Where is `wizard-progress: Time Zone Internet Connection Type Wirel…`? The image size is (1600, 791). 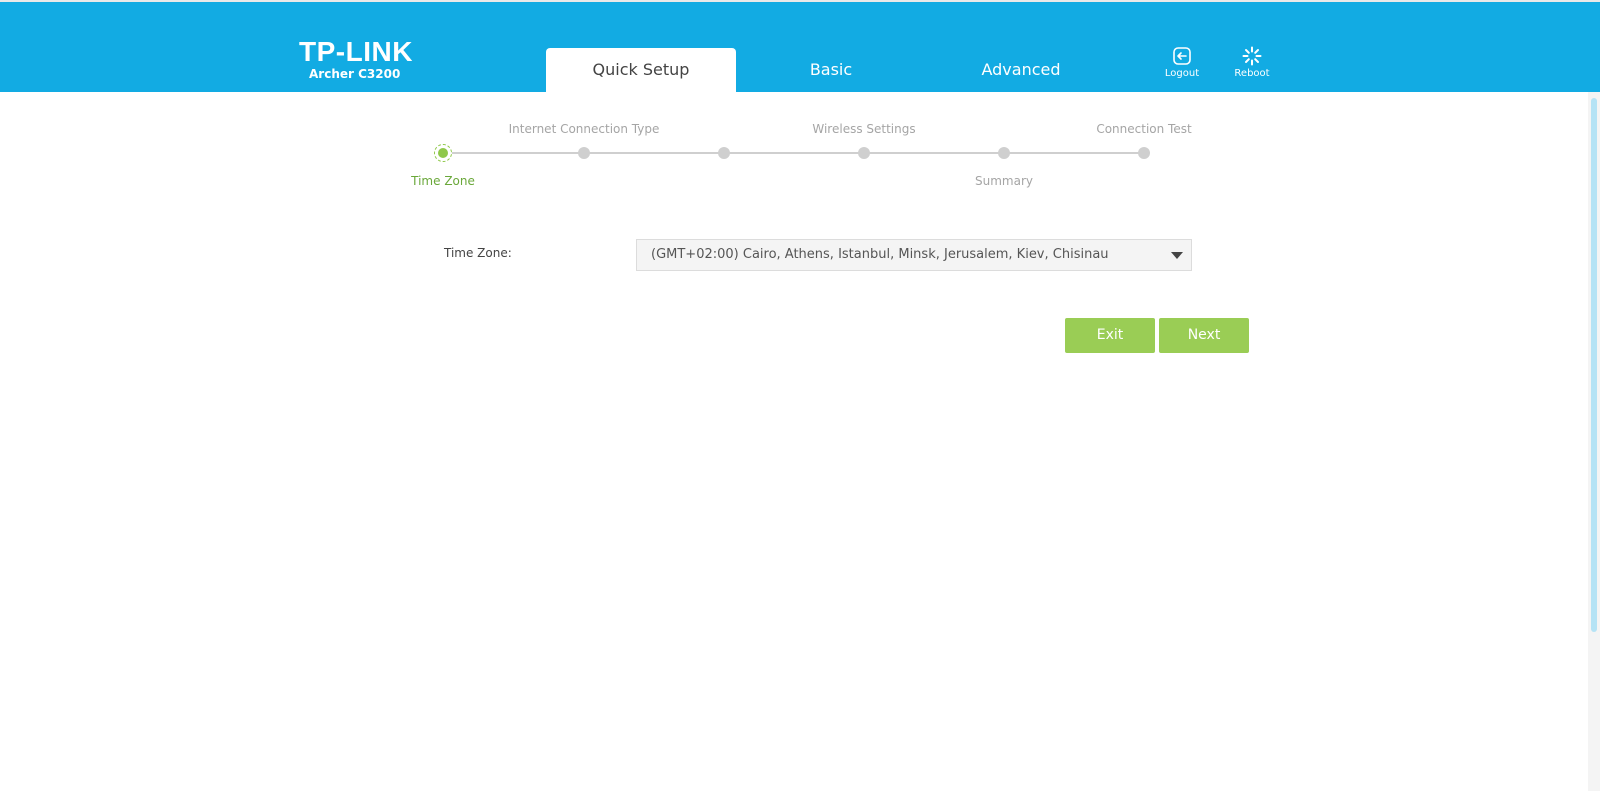 wizard-progress: Time Zone Internet Connection Type Wirel… is located at coordinates (800, 155).